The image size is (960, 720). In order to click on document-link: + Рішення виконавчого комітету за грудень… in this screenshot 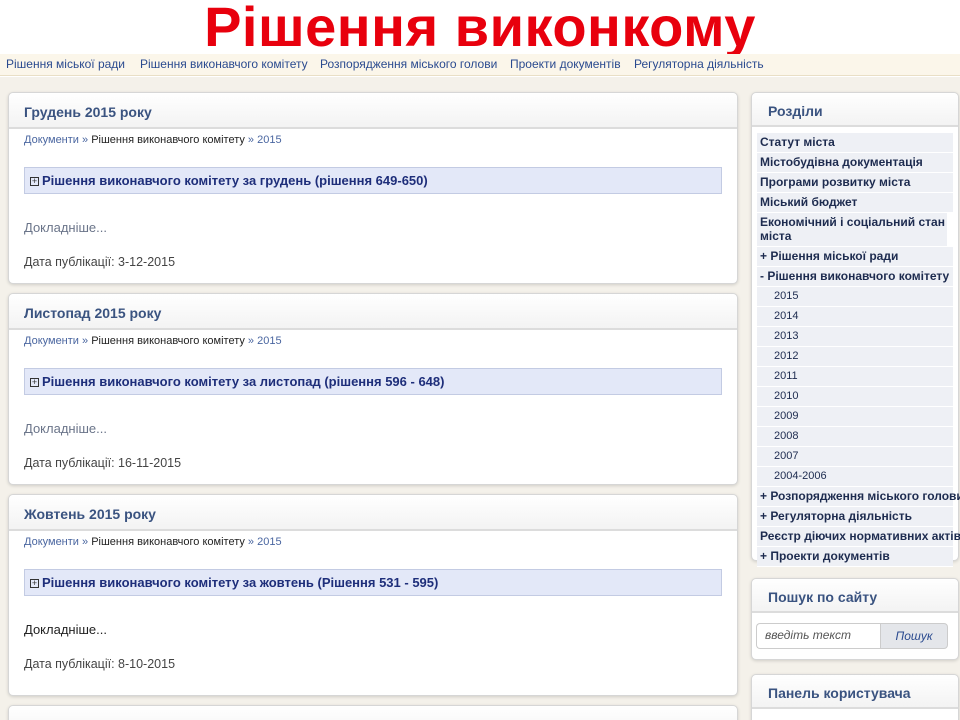, I will do `click(373, 180)`.